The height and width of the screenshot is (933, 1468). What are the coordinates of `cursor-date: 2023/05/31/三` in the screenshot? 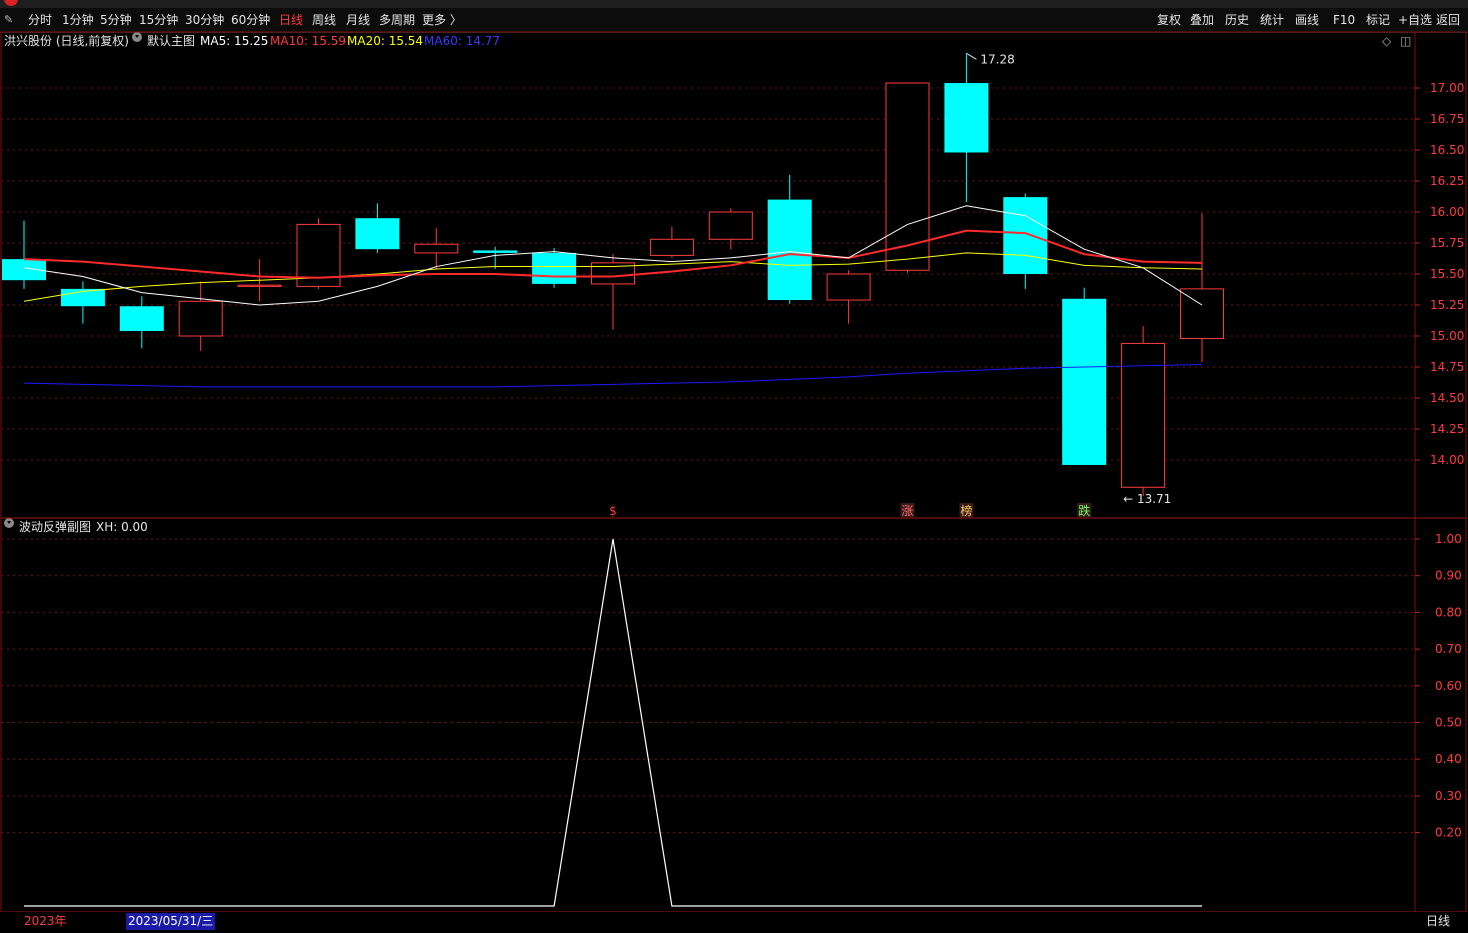 It's located at (171, 921).